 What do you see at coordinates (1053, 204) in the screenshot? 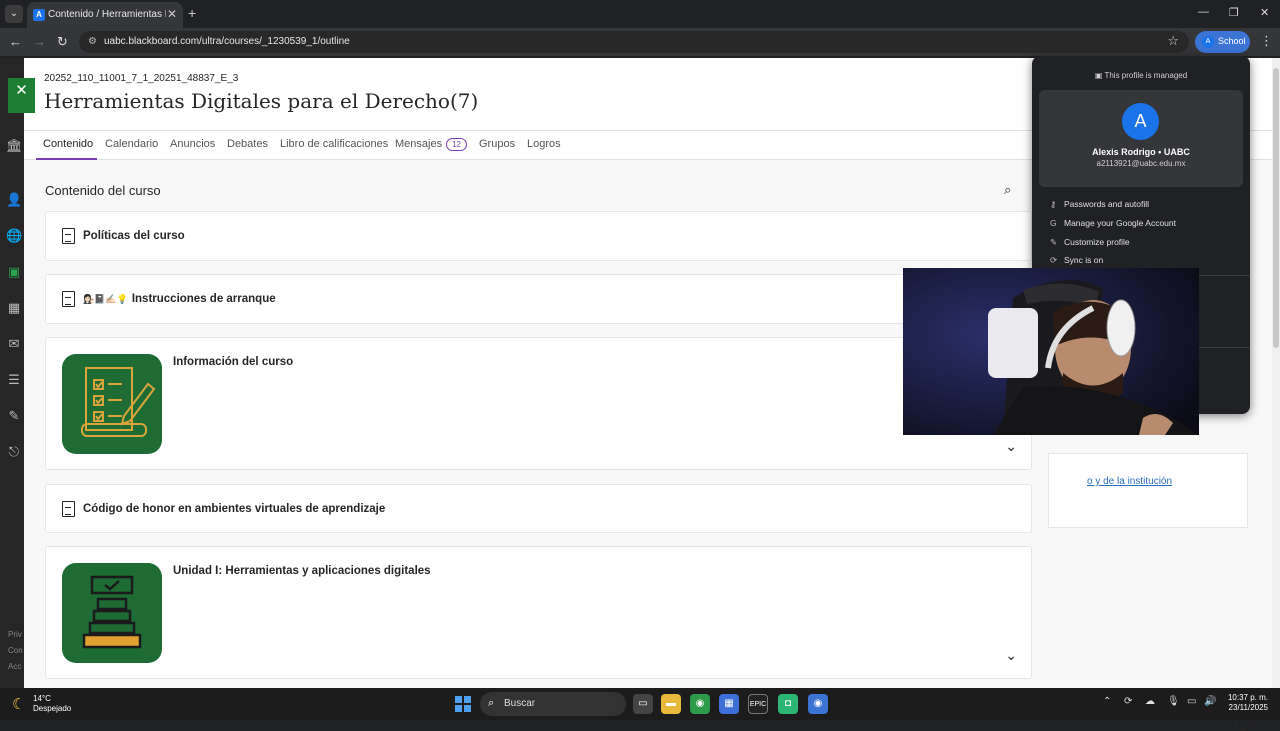
I see `key-icon: ⚷` at bounding box center [1053, 204].